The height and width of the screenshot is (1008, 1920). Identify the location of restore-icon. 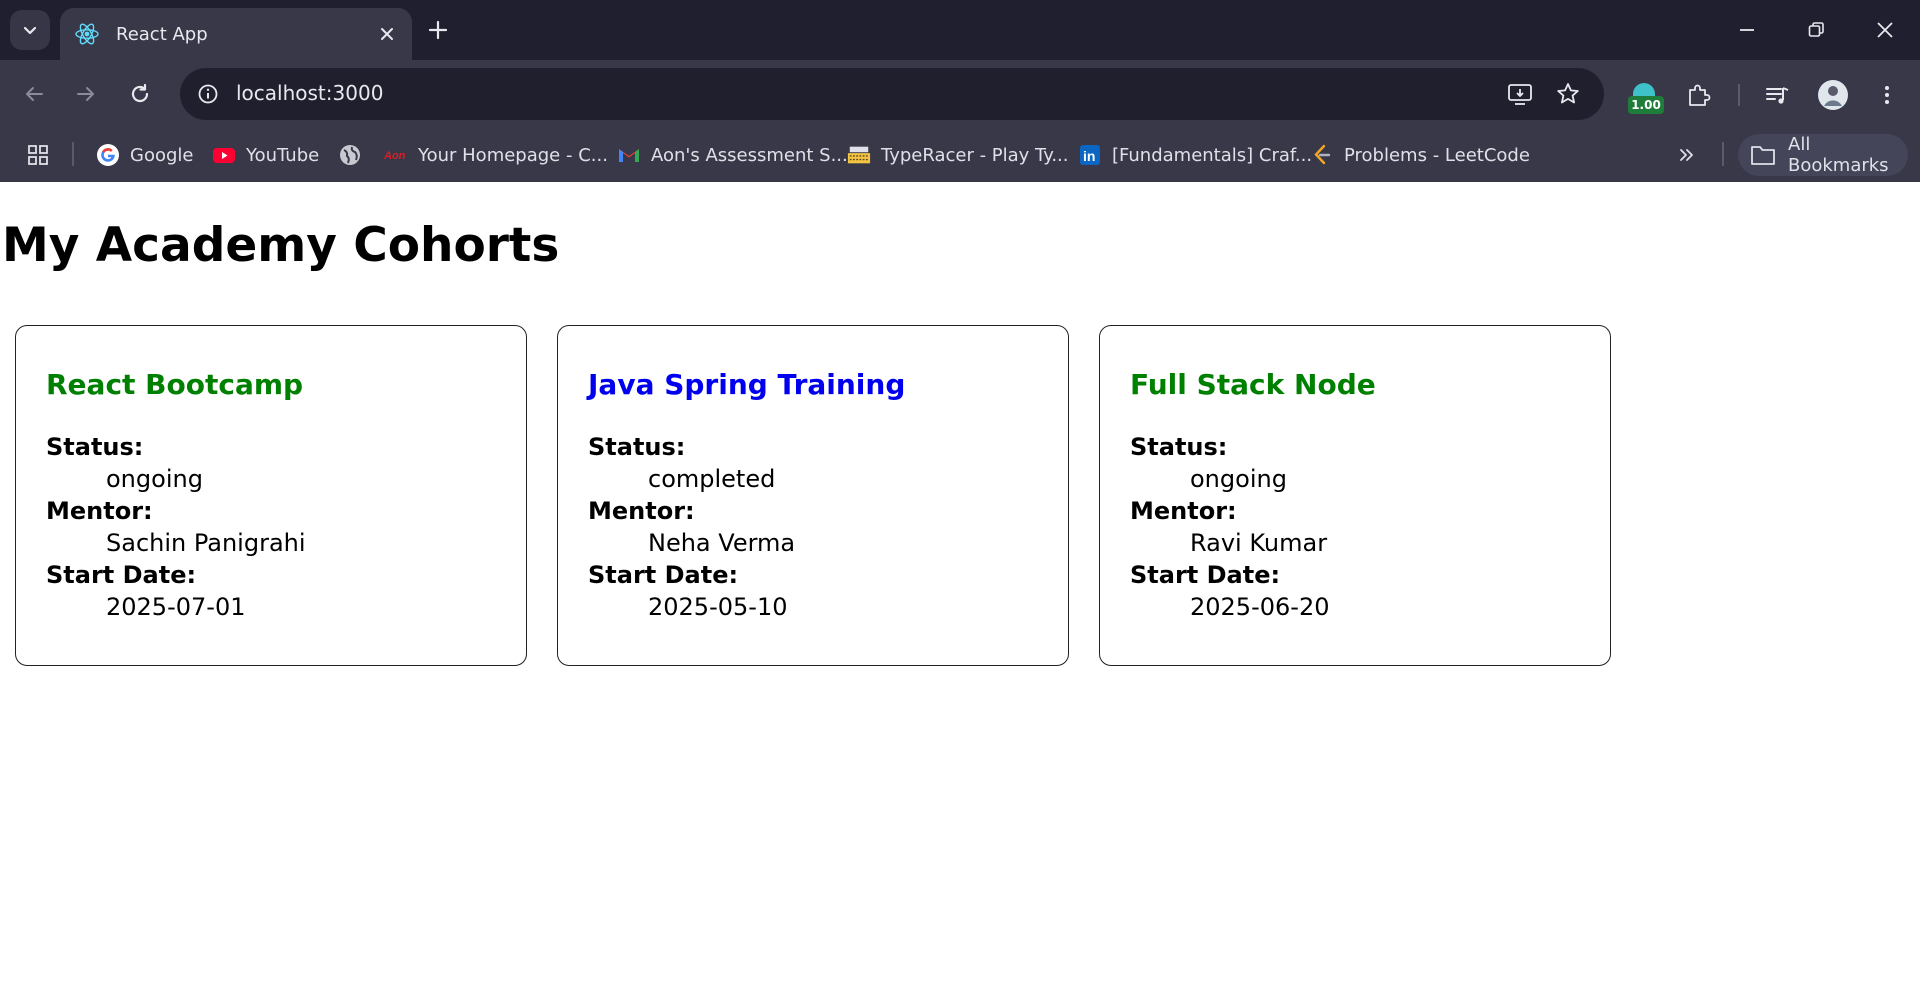
(1816, 29).